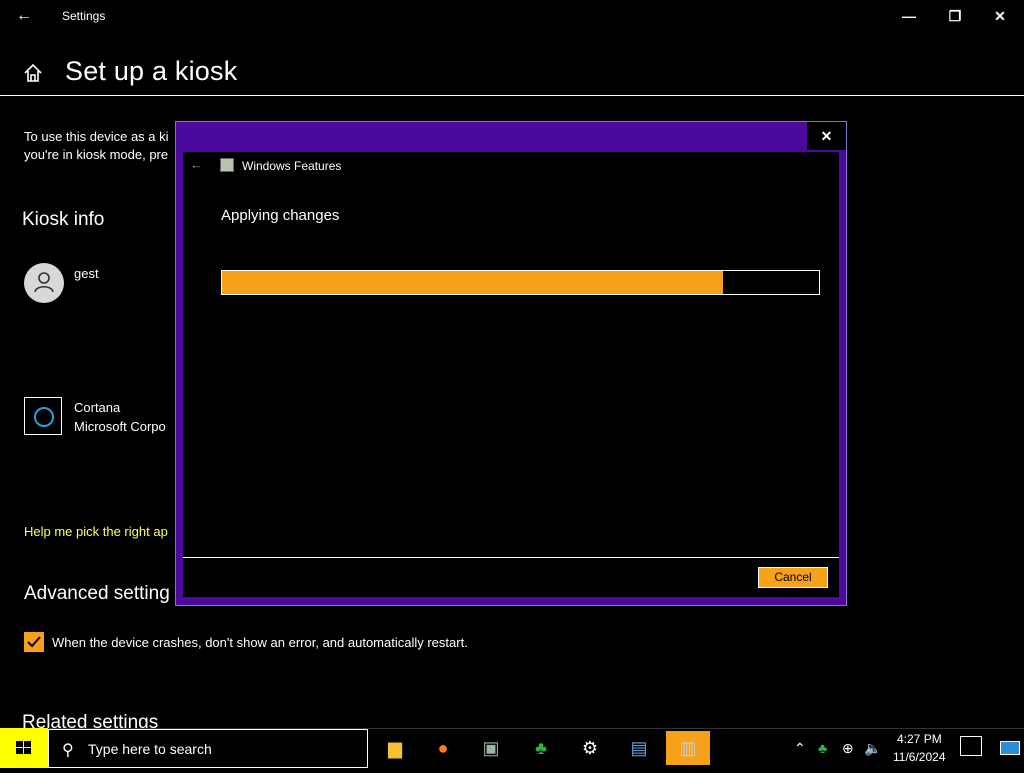 Image resolution: width=1024 pixels, height=773 pixels. Describe the element at coordinates (68, 750) in the screenshot. I see `search-icon: ⚲` at that location.